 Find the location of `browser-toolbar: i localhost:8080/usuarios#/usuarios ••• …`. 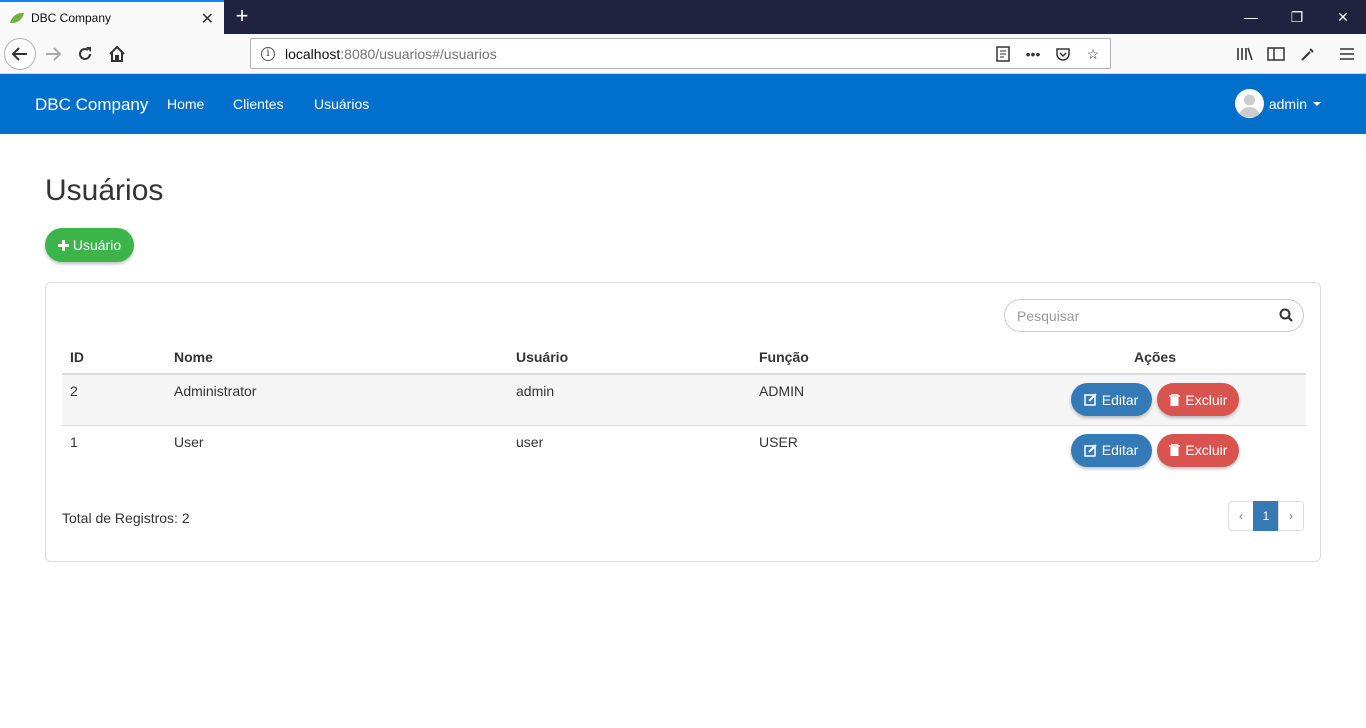

browser-toolbar: i localhost:8080/usuarios#/usuarios ••• … is located at coordinates (683, 54).